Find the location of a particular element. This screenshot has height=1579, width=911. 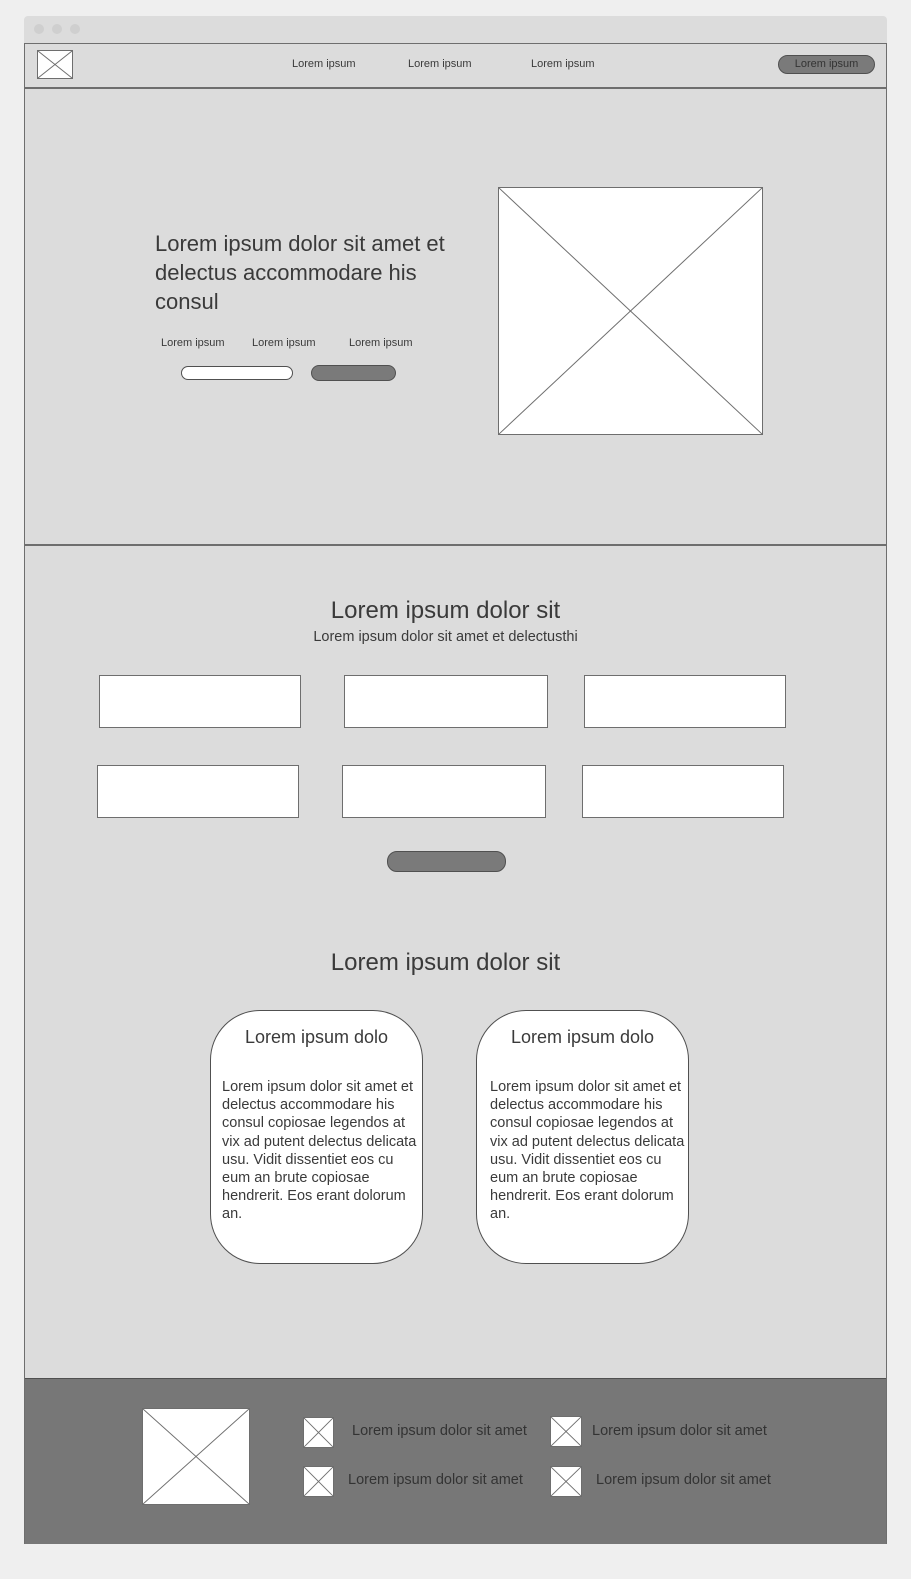

hero-secondary-button is located at coordinates (237, 373).